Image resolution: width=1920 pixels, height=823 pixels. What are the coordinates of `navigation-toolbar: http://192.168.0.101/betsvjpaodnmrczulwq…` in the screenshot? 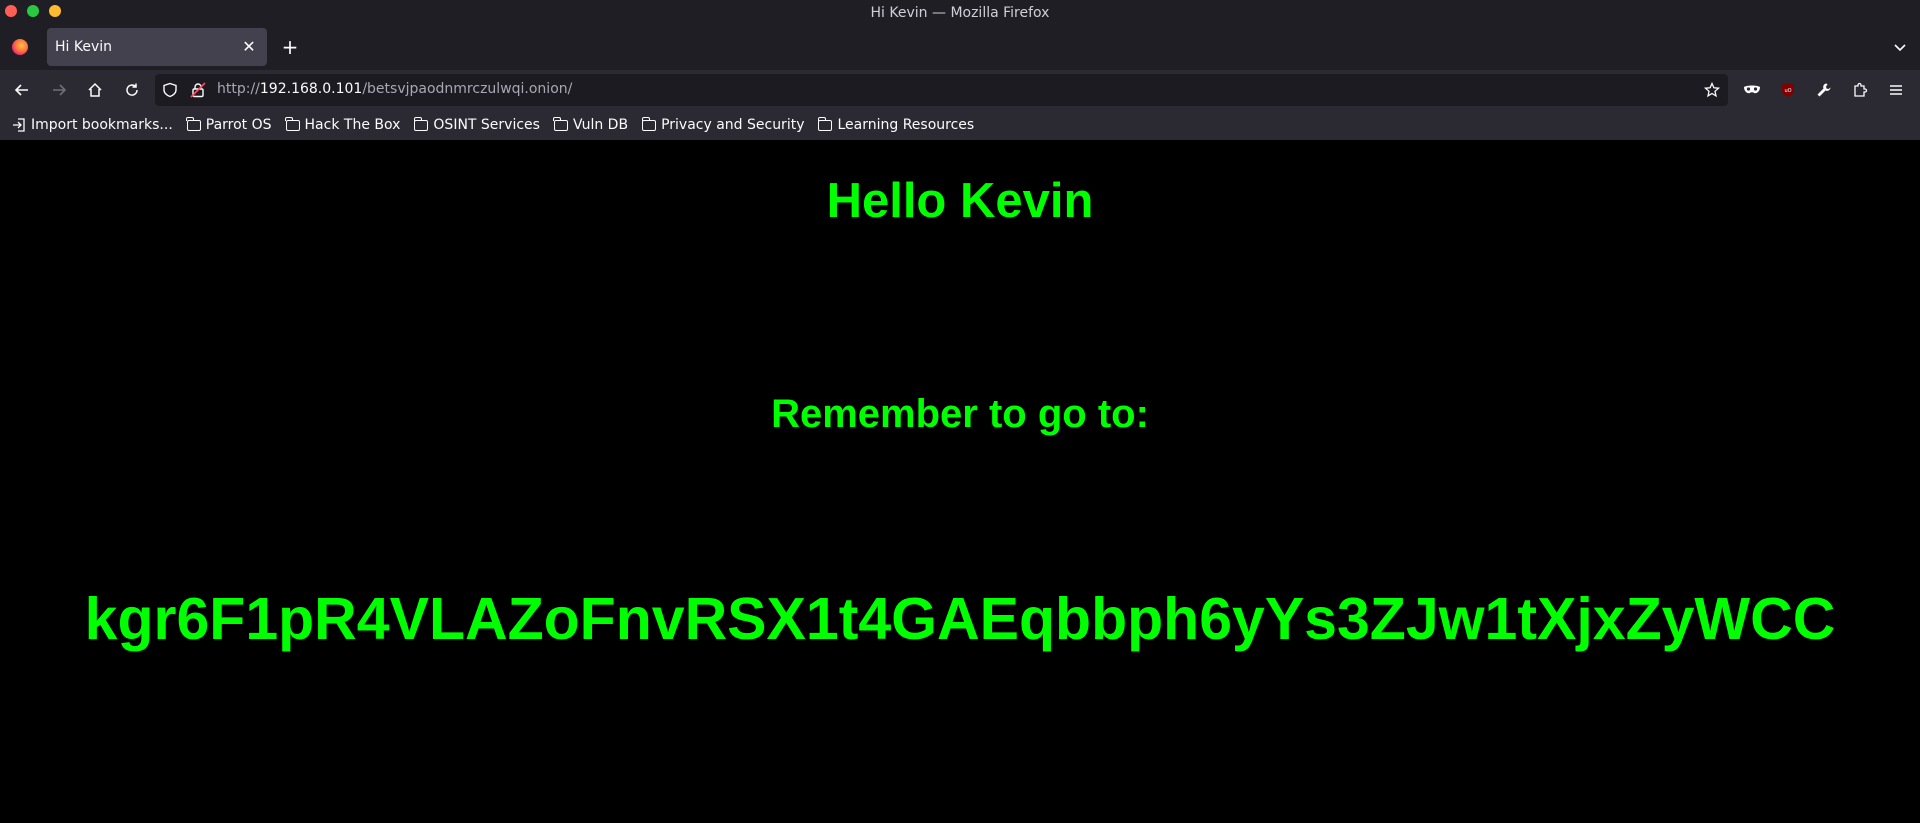 It's located at (960, 90).